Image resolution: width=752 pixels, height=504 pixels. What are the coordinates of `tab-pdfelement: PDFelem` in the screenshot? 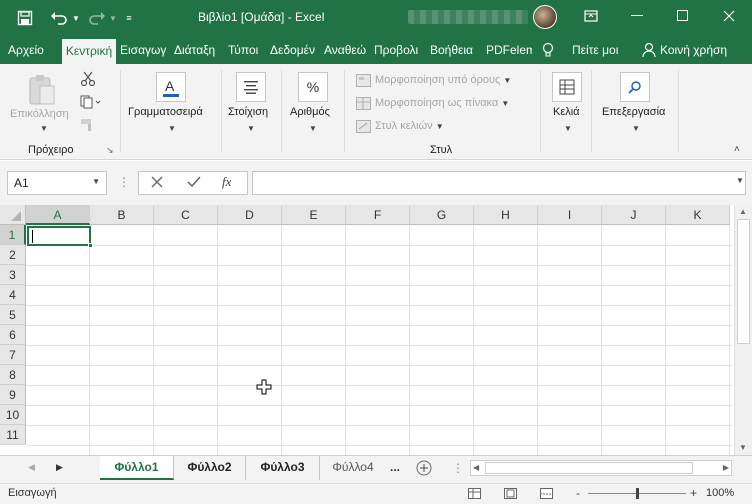 It's located at (509, 50).